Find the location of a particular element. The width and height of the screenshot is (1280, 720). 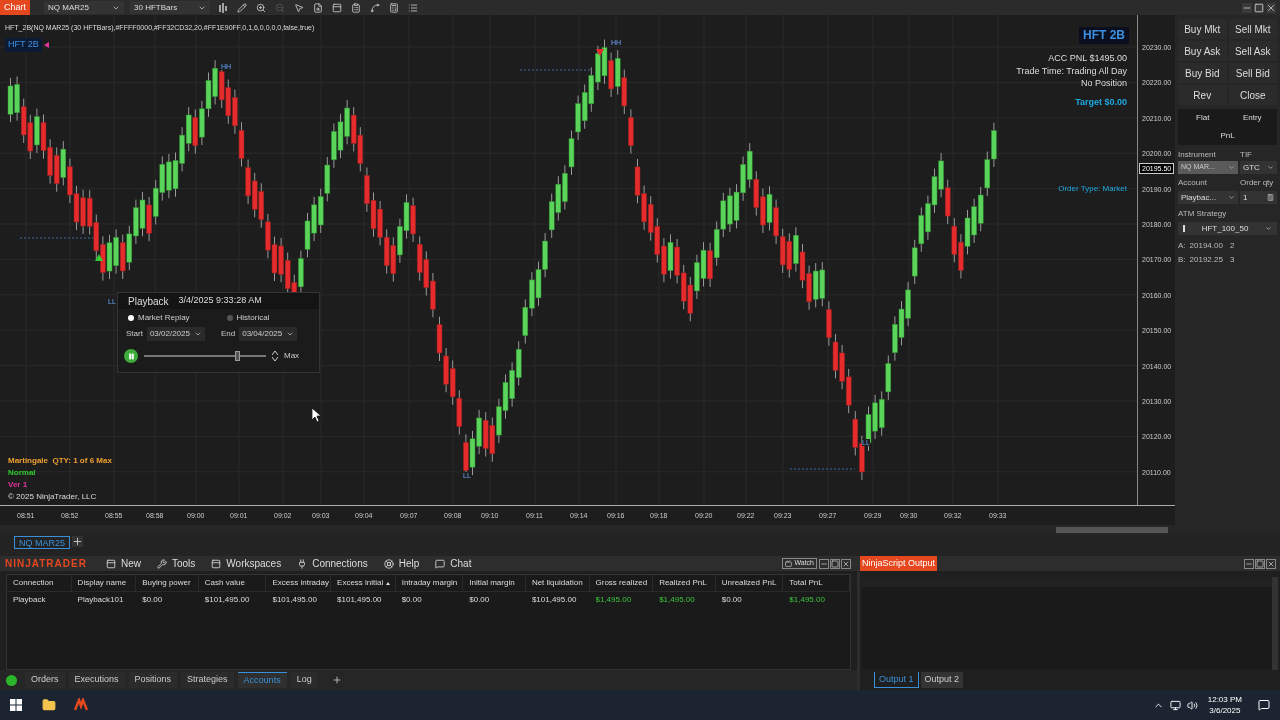

tab: Executions is located at coordinates (96, 680).